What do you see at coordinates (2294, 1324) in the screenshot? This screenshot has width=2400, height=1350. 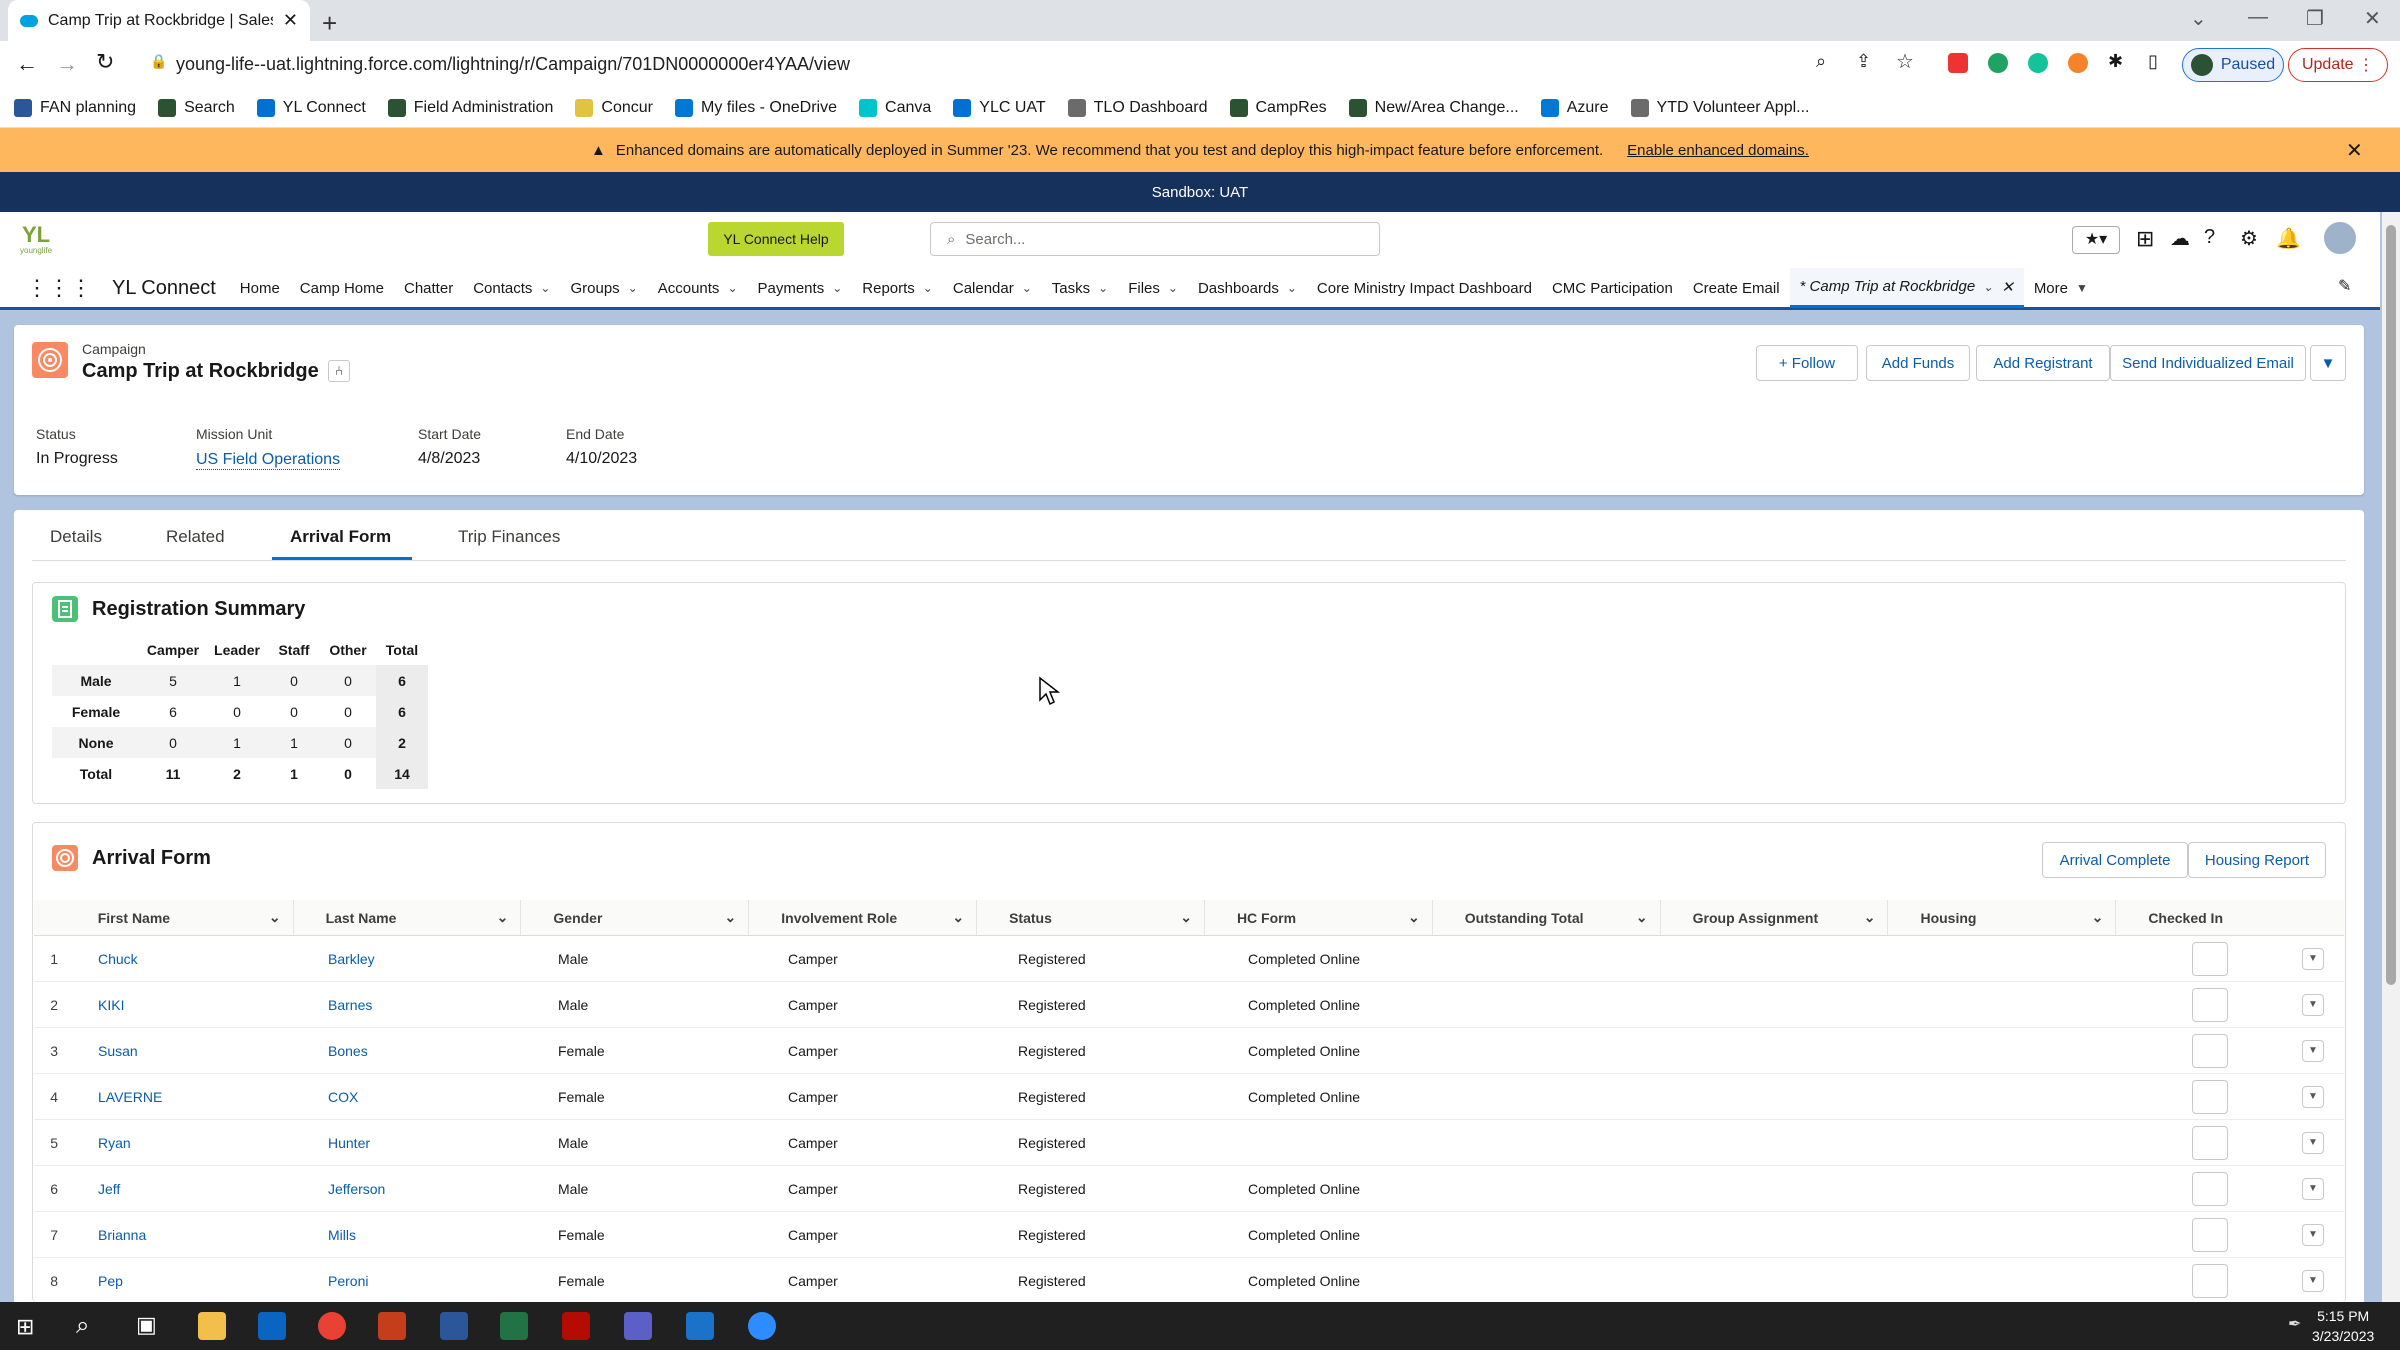 I see `pen-icon: ✒` at bounding box center [2294, 1324].